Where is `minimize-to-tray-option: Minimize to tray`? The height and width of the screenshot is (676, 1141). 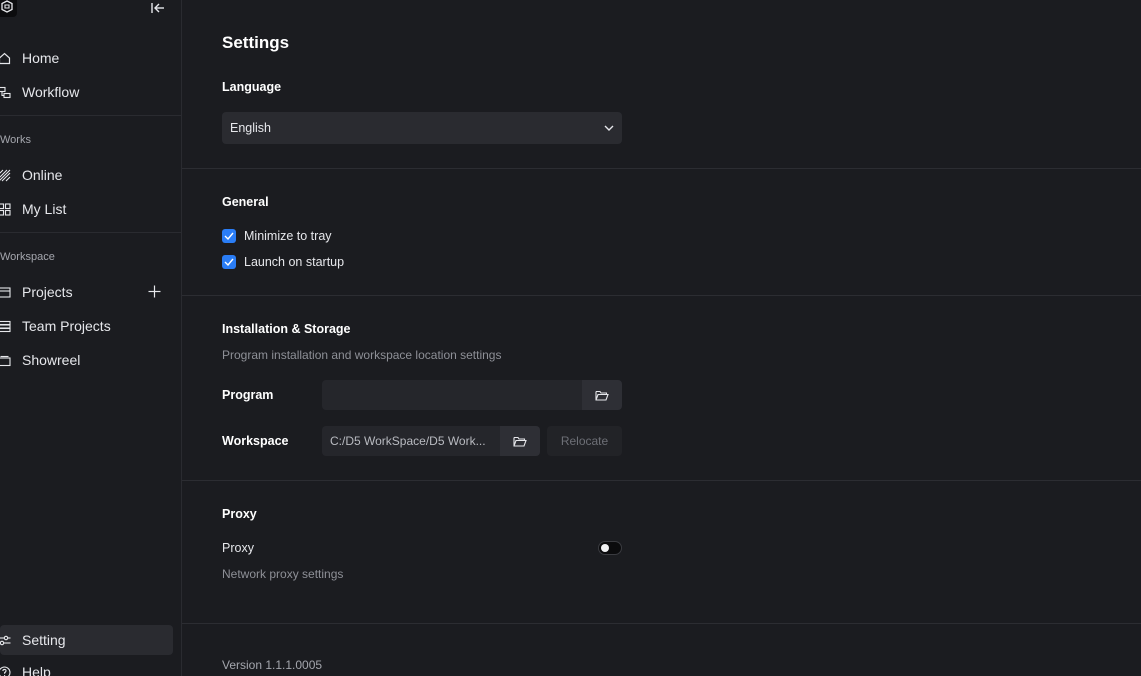
minimize-to-tray-option: Minimize to tray is located at coordinates (277, 236).